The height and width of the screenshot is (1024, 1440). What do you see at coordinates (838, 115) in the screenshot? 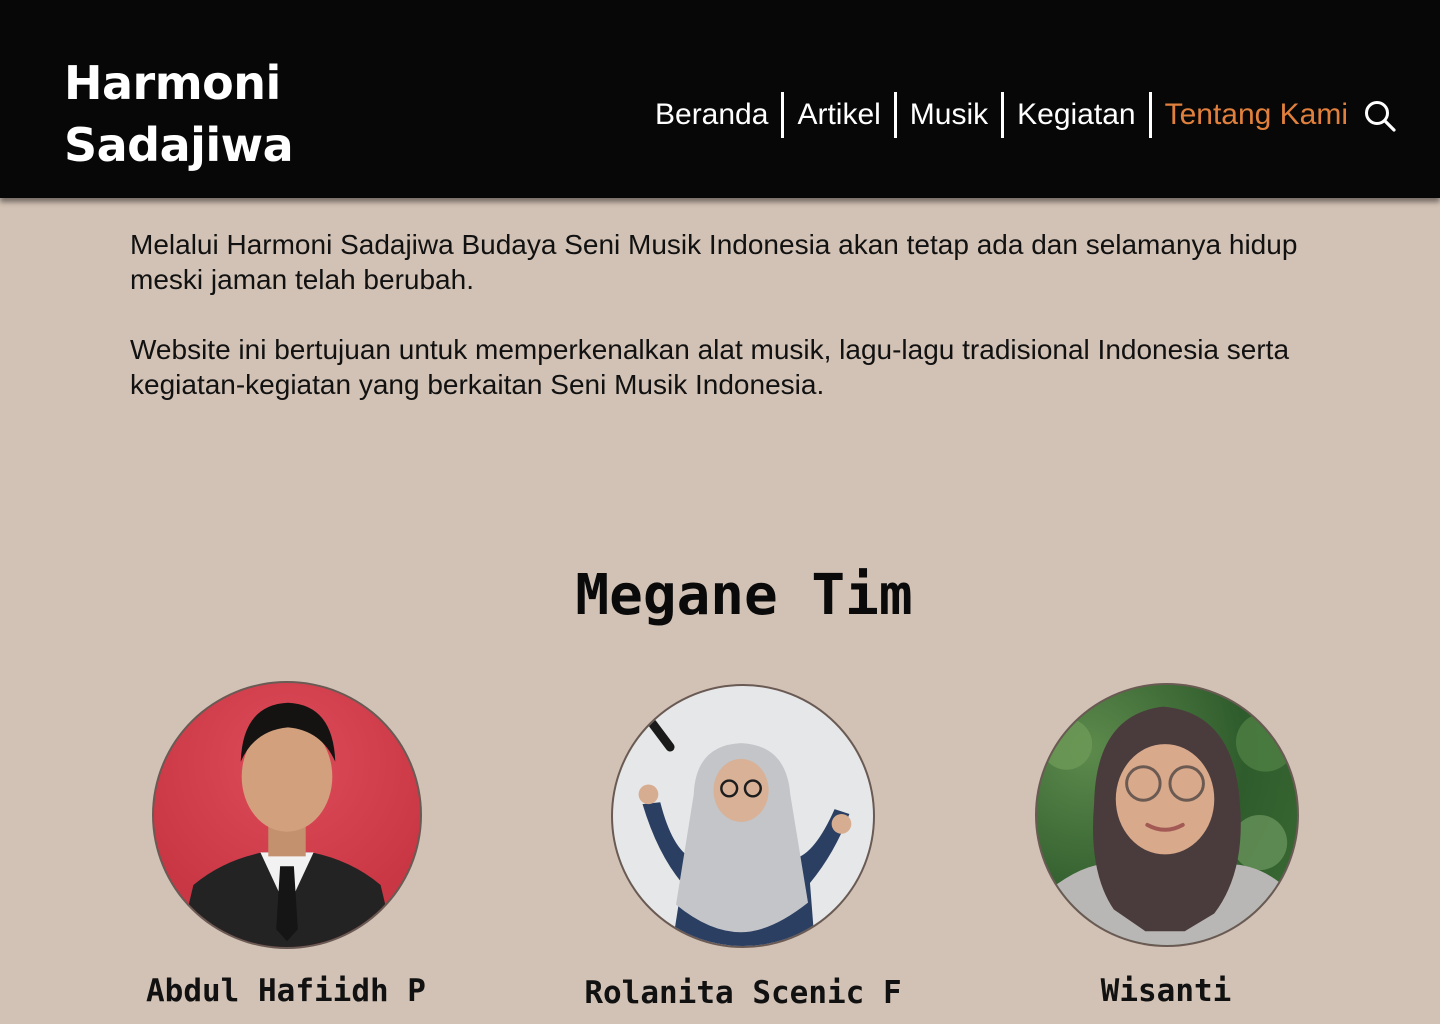
I see `nav-item-artikel: Artikel` at bounding box center [838, 115].